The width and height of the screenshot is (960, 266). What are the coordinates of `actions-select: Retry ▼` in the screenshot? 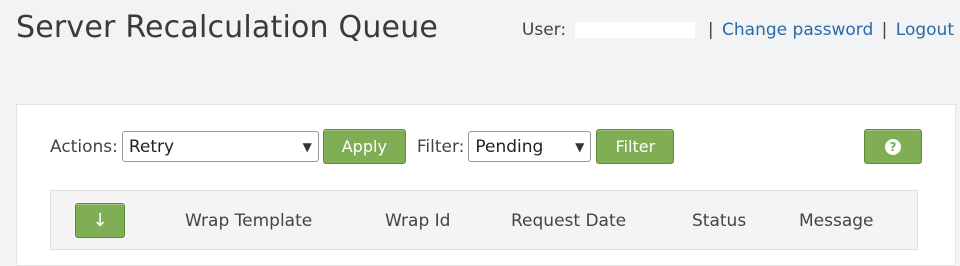 It's located at (220, 146).